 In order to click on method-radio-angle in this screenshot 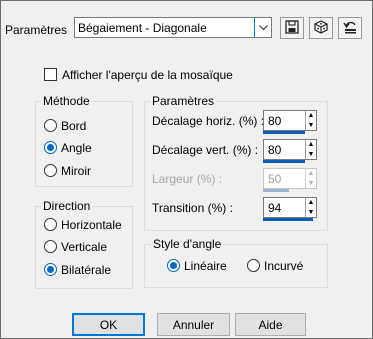, I will do `click(50, 147)`.